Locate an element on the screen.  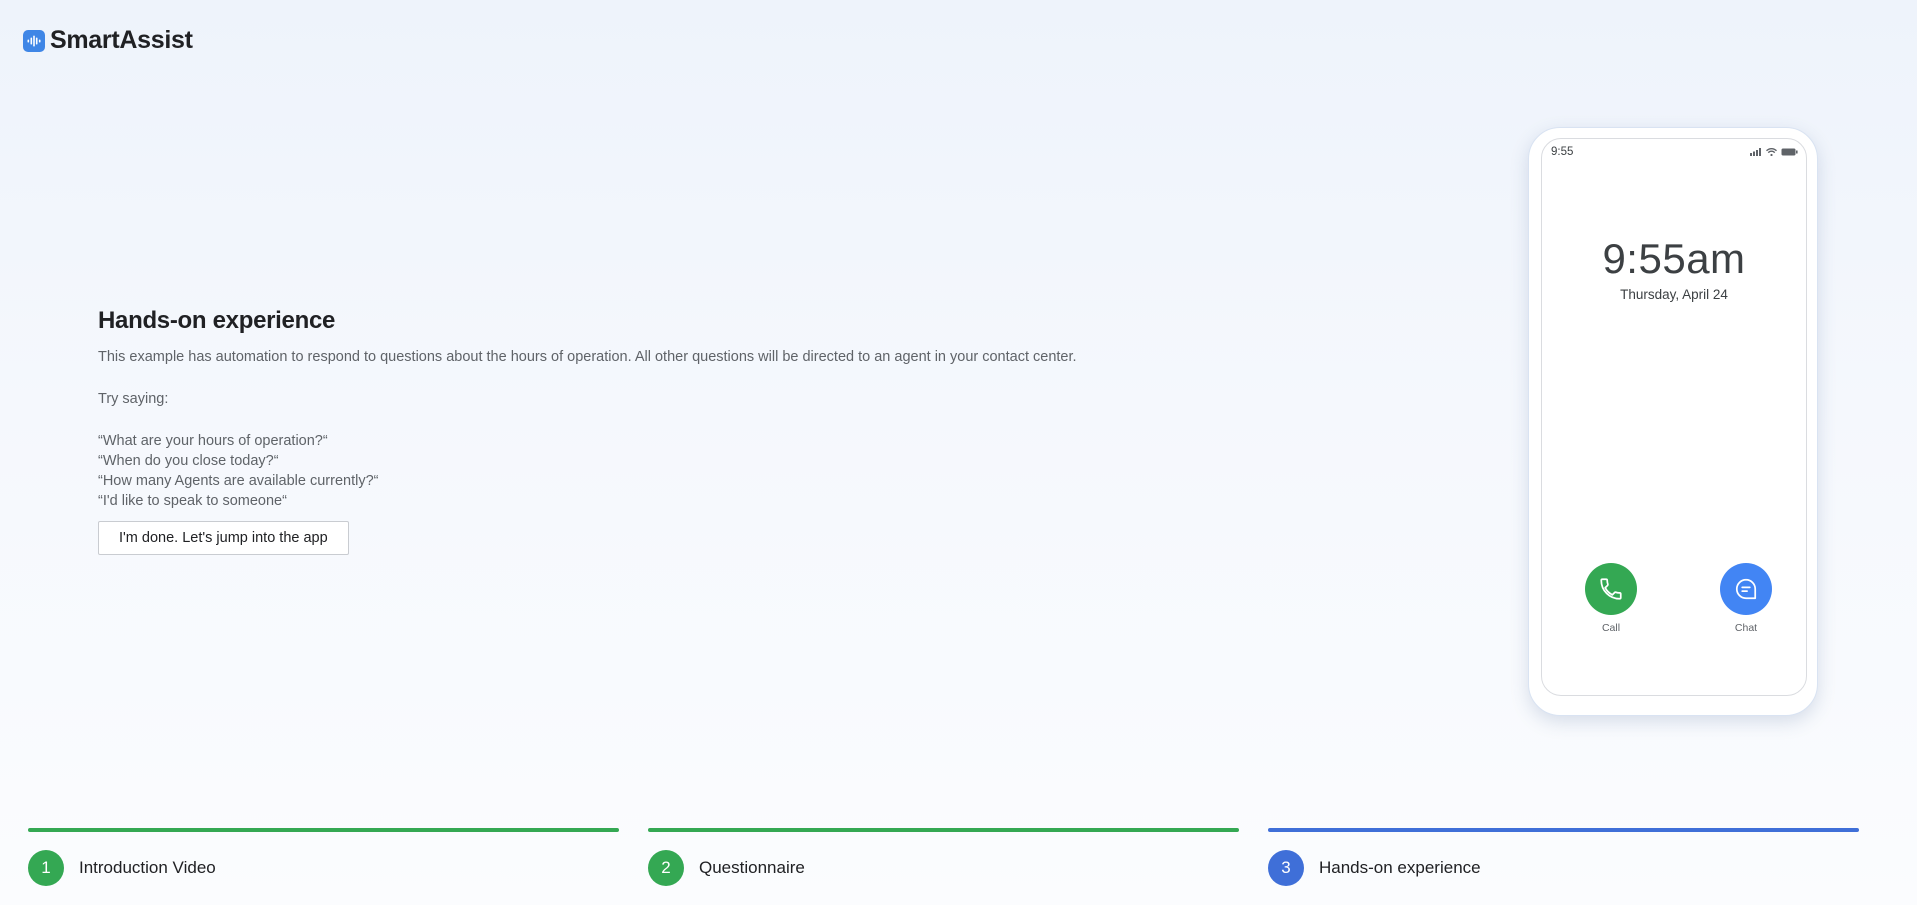
phone-screen: 9:55 9:55am Thursday, April 24 Call Chat is located at coordinates (1674, 417).